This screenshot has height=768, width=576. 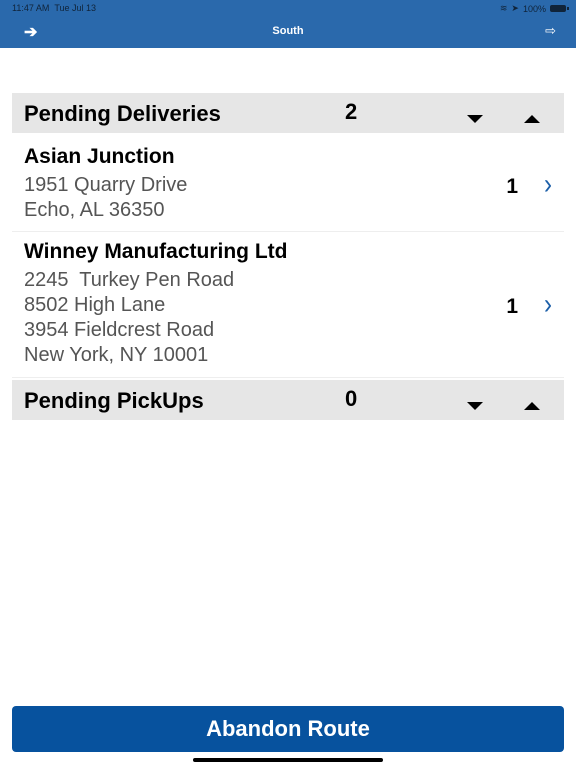 I want to click on home-indicator, so click(x=288, y=760).